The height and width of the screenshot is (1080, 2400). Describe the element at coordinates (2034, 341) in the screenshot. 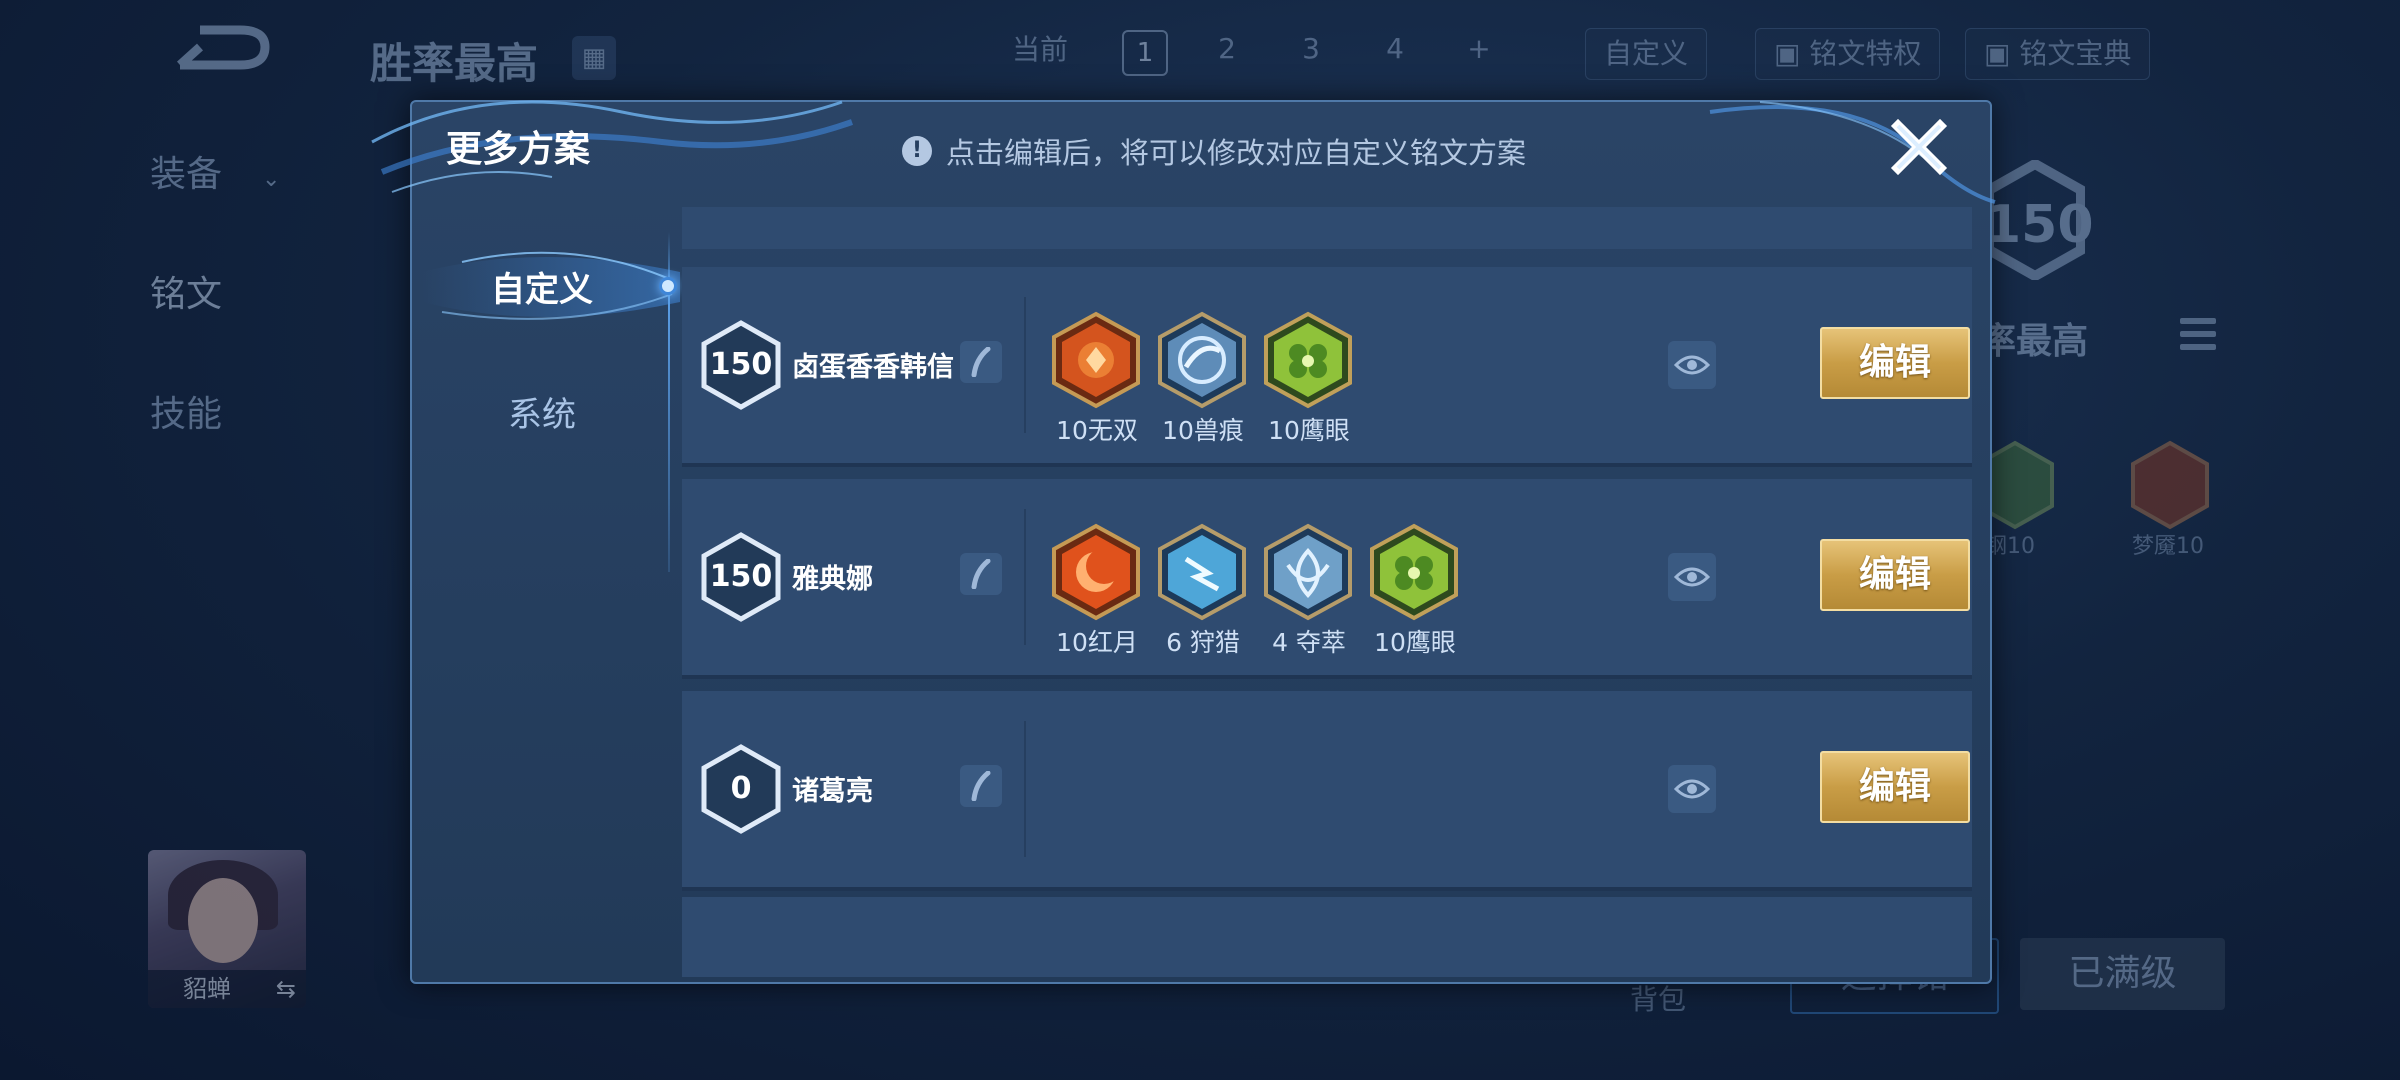

I see `scheme-title: 率最高` at that location.